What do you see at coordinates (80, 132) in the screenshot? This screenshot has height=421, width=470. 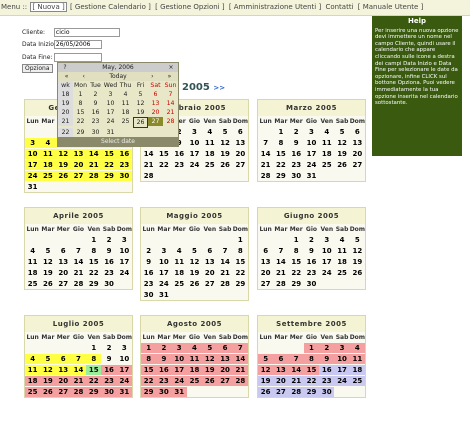 I see `picker-day: 29` at bounding box center [80, 132].